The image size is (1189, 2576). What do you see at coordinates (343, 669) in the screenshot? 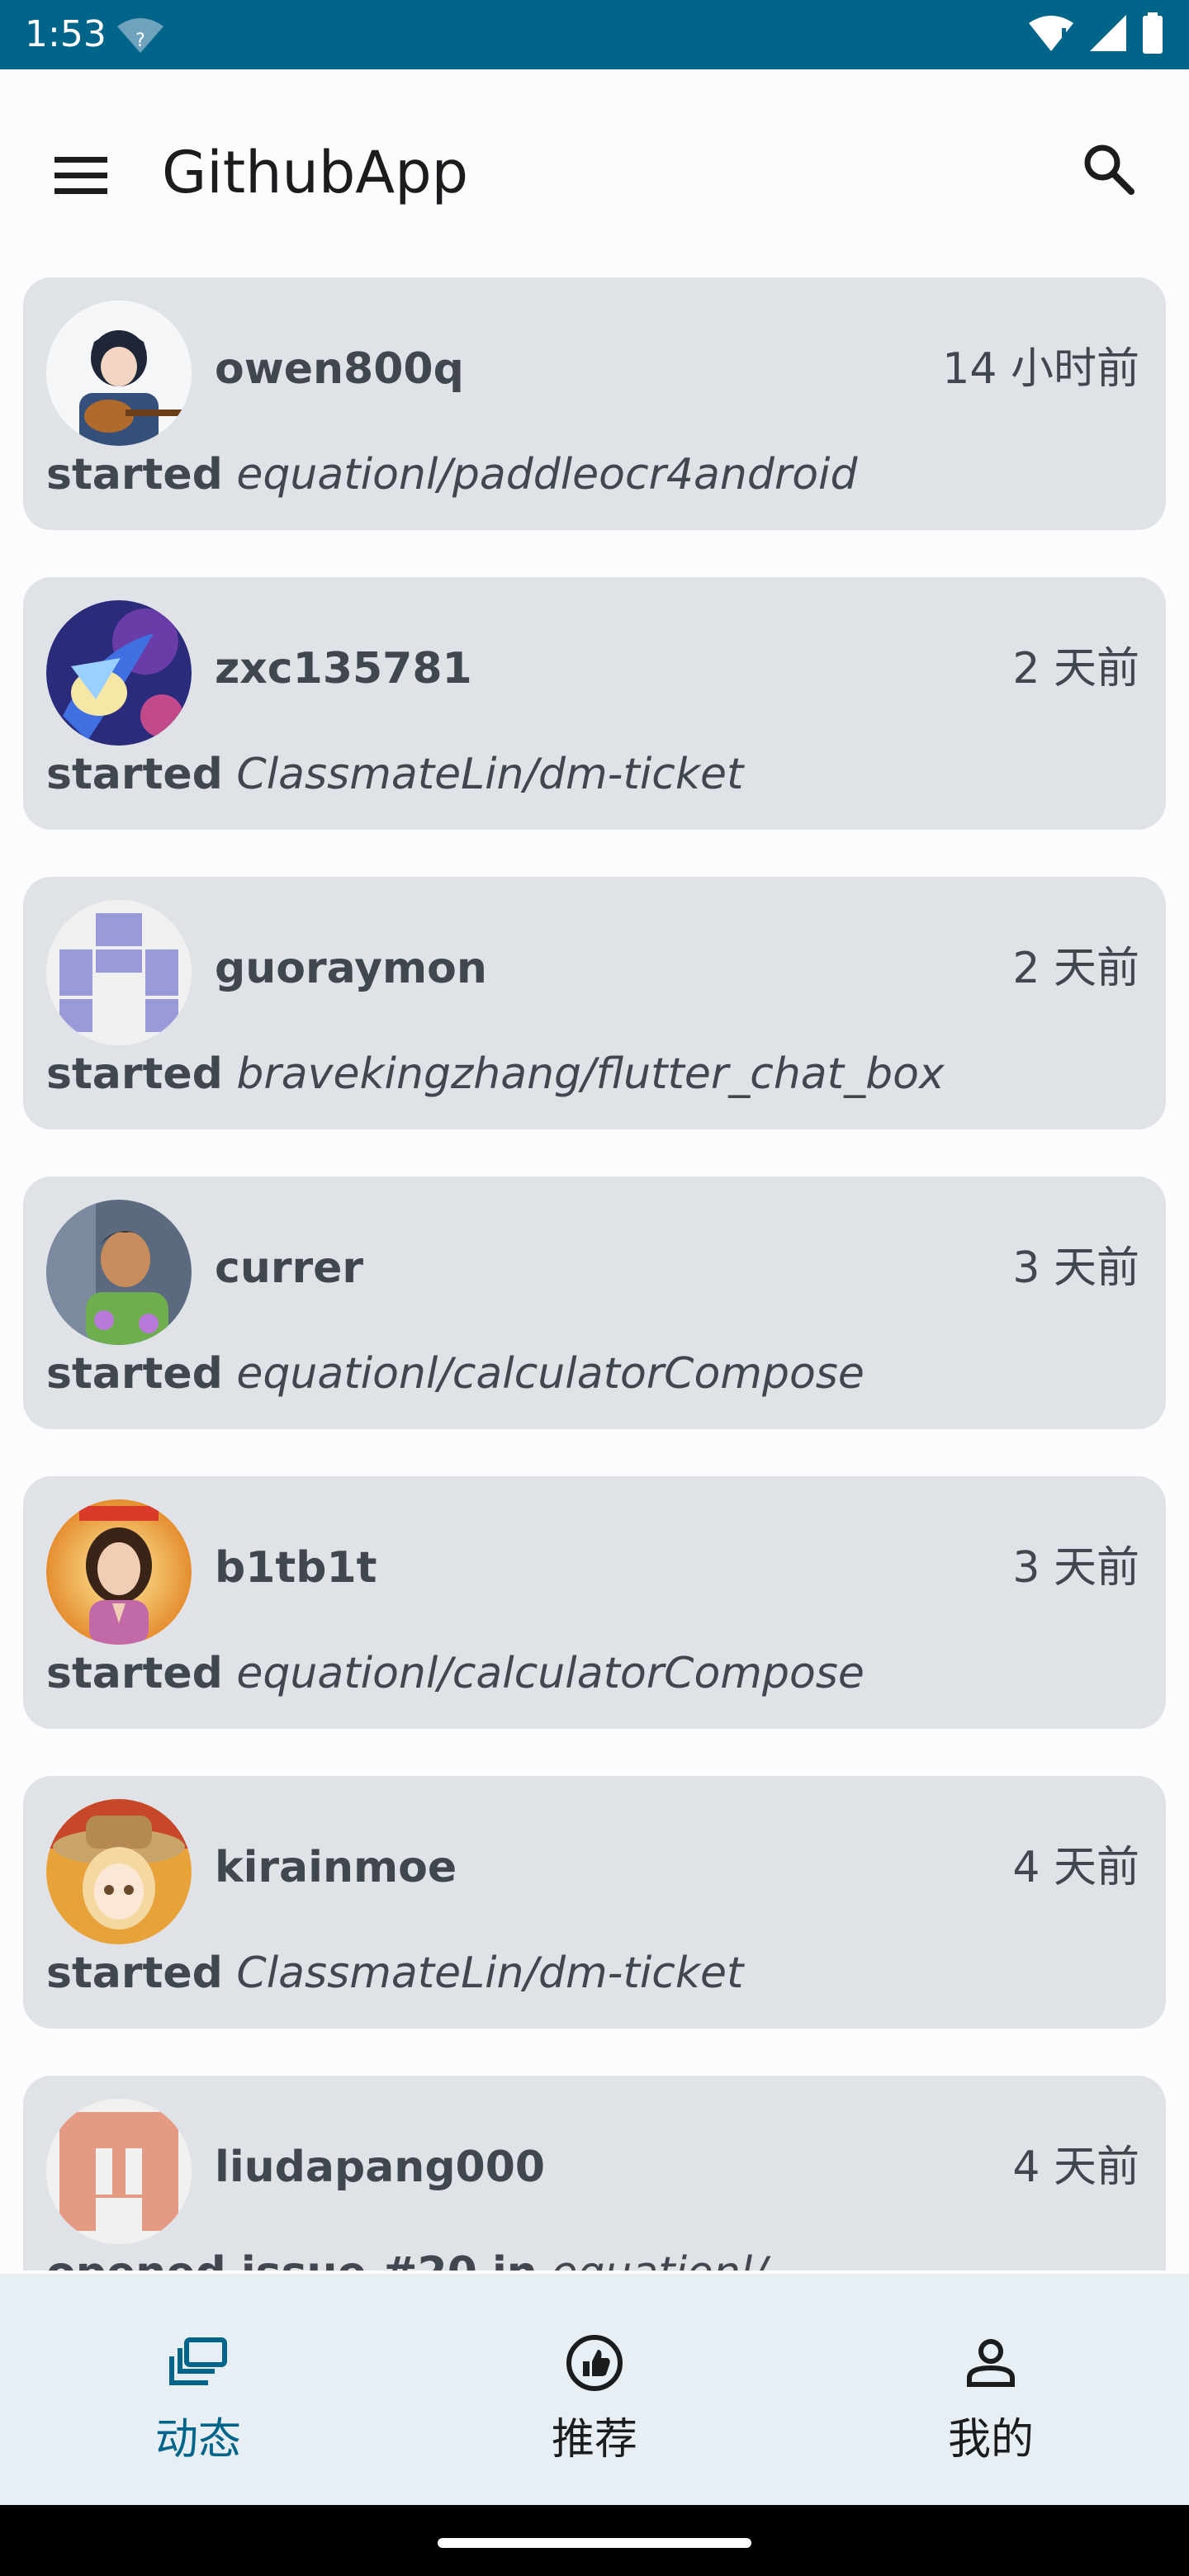
I see `username: zxc135781` at bounding box center [343, 669].